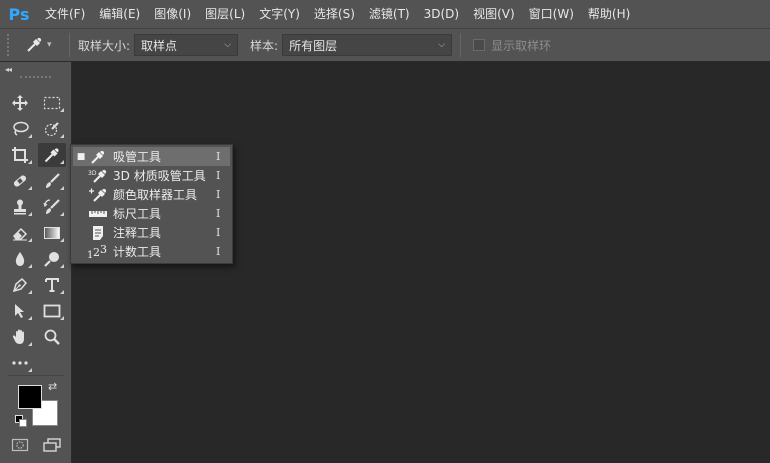 The height and width of the screenshot is (463, 770). Describe the element at coordinates (98, 176) in the screenshot. I see `3d-material-eyedropper-icon: 3D` at that location.